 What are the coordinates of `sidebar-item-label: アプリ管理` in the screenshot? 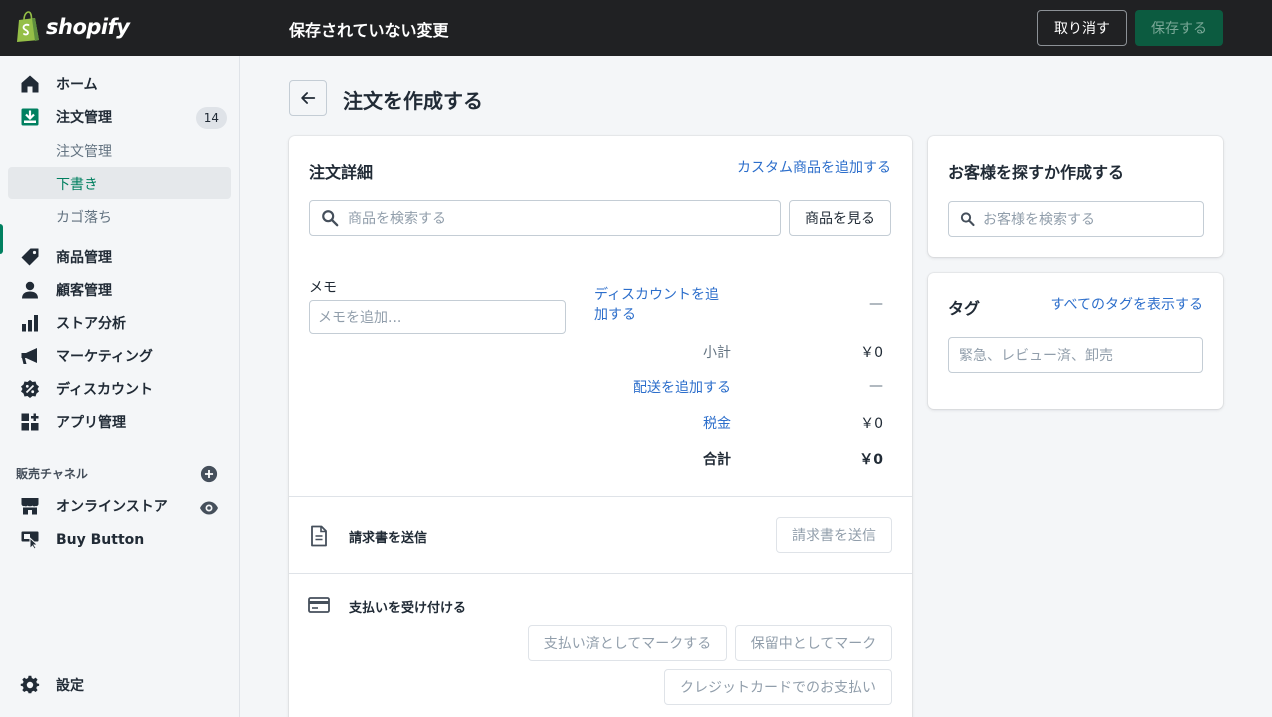 It's located at (91, 423).